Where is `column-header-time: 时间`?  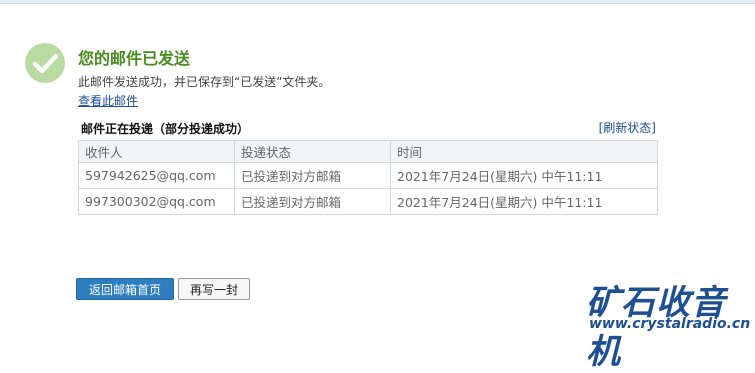
column-header-time: 时间 is located at coordinates (524, 151).